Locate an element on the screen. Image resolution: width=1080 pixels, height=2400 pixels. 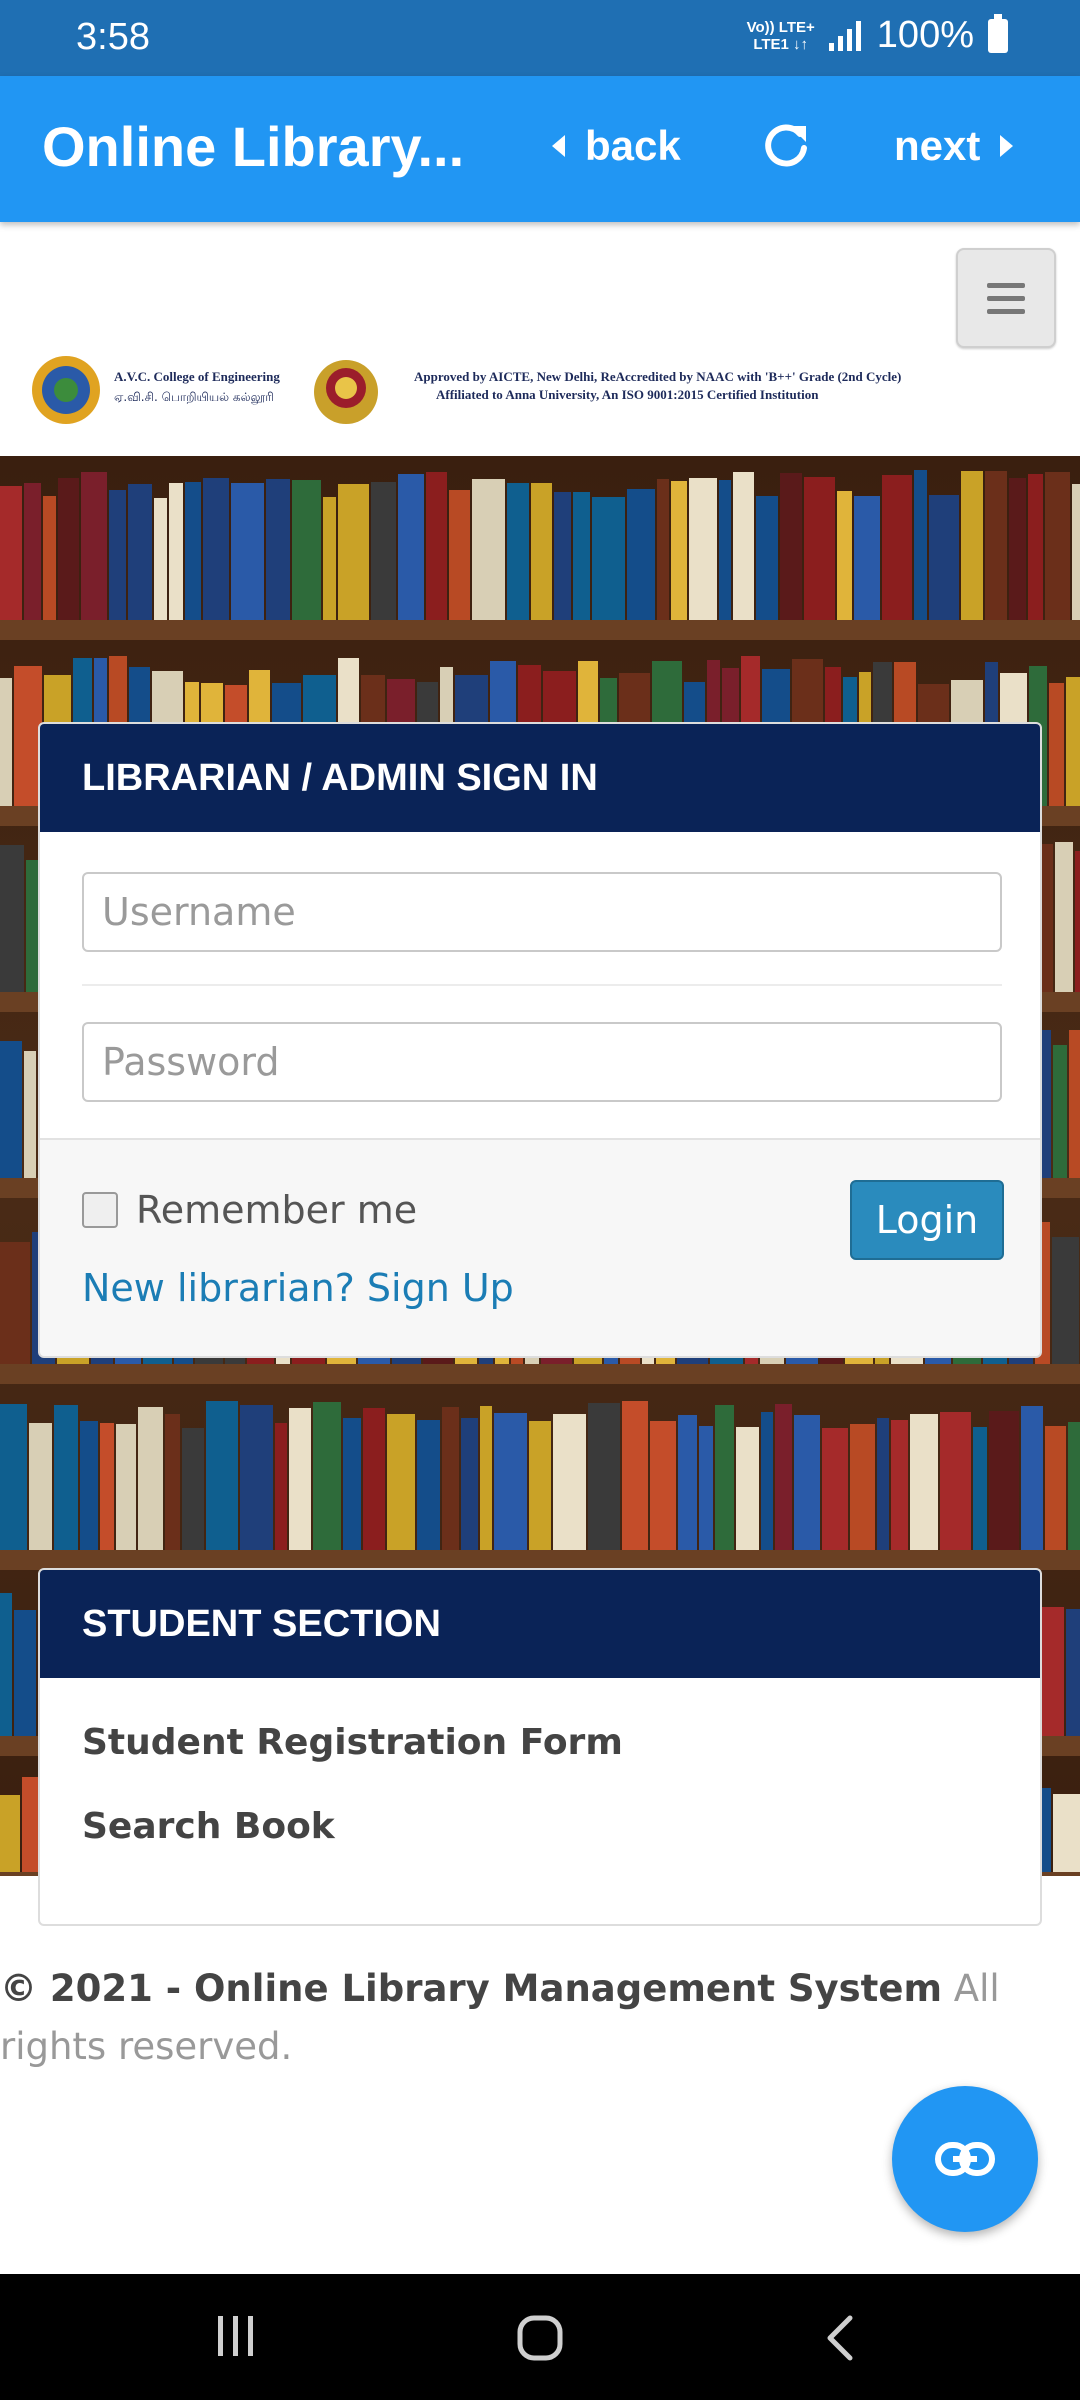
college-name-en: A.V.C. College of Engineering is located at coordinates (197, 376).